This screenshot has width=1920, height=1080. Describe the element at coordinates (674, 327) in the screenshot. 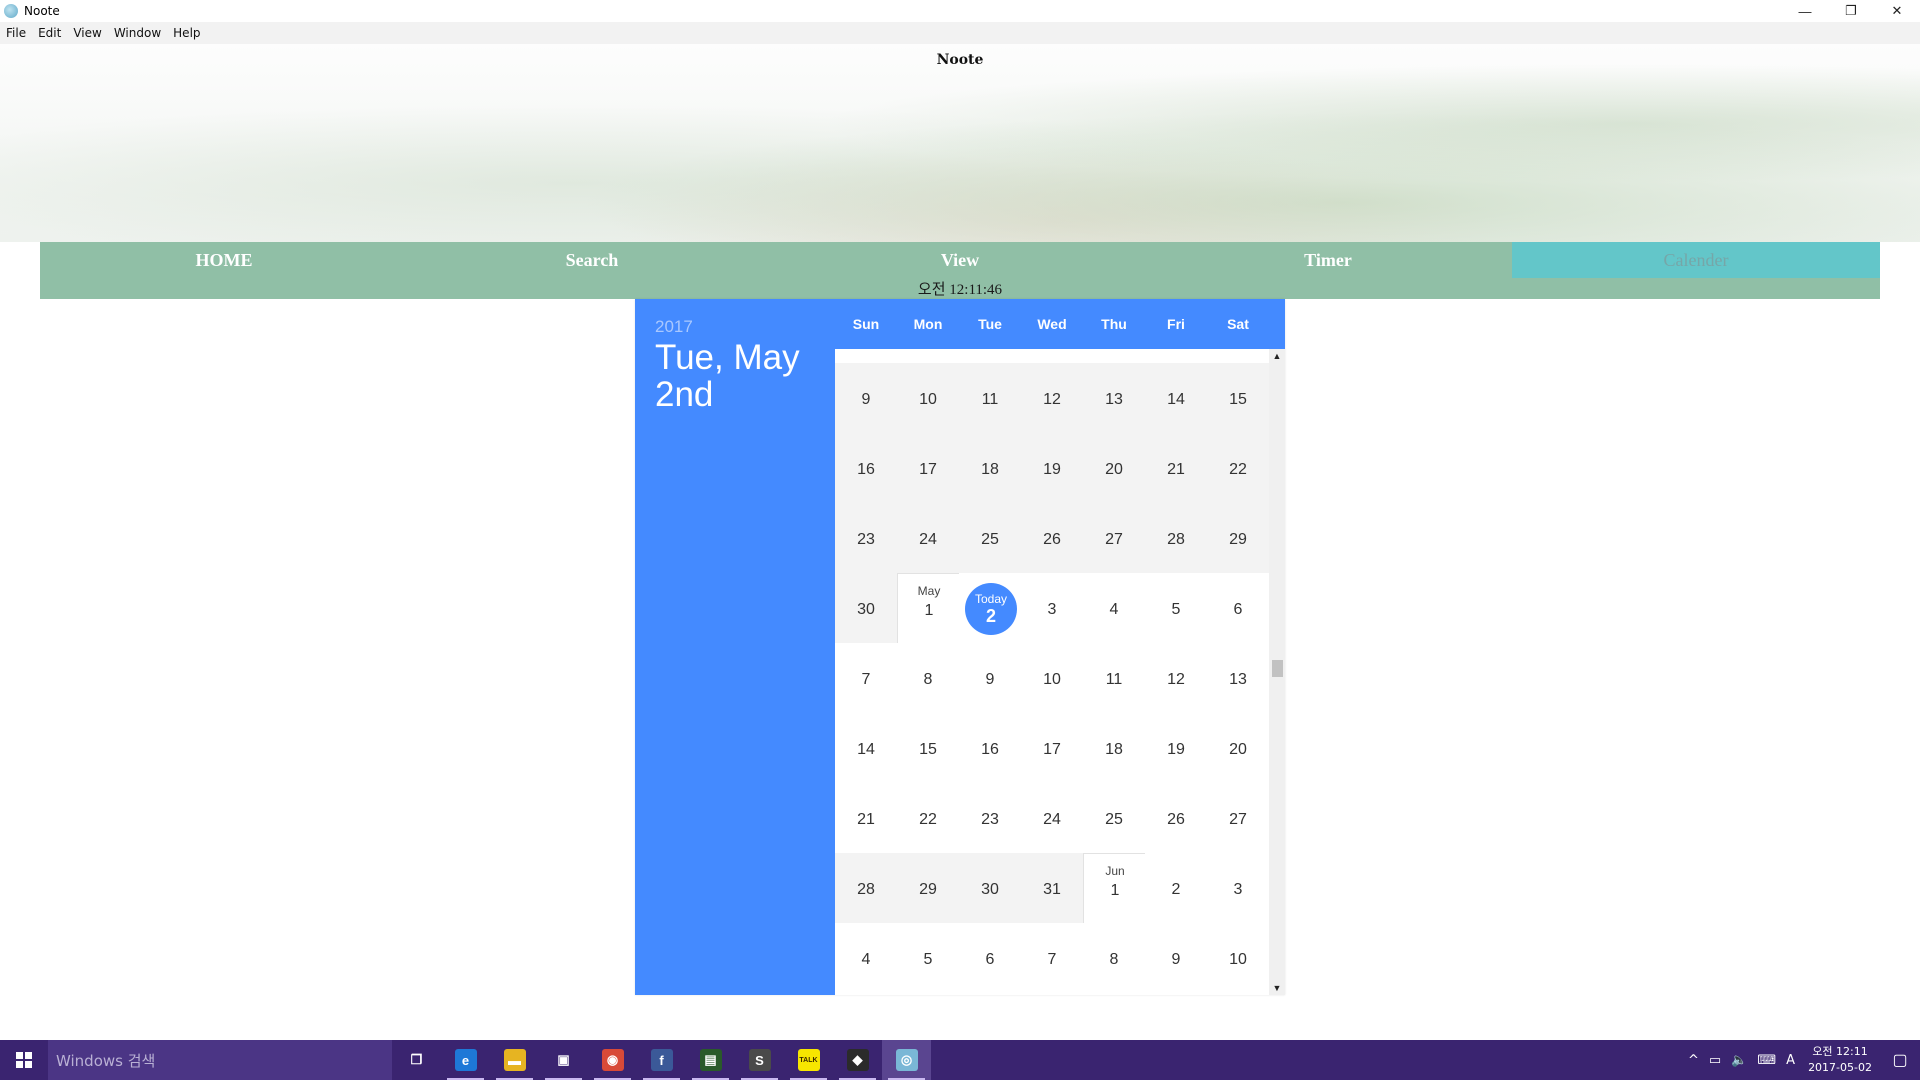

I see `year-label: 2017` at that location.